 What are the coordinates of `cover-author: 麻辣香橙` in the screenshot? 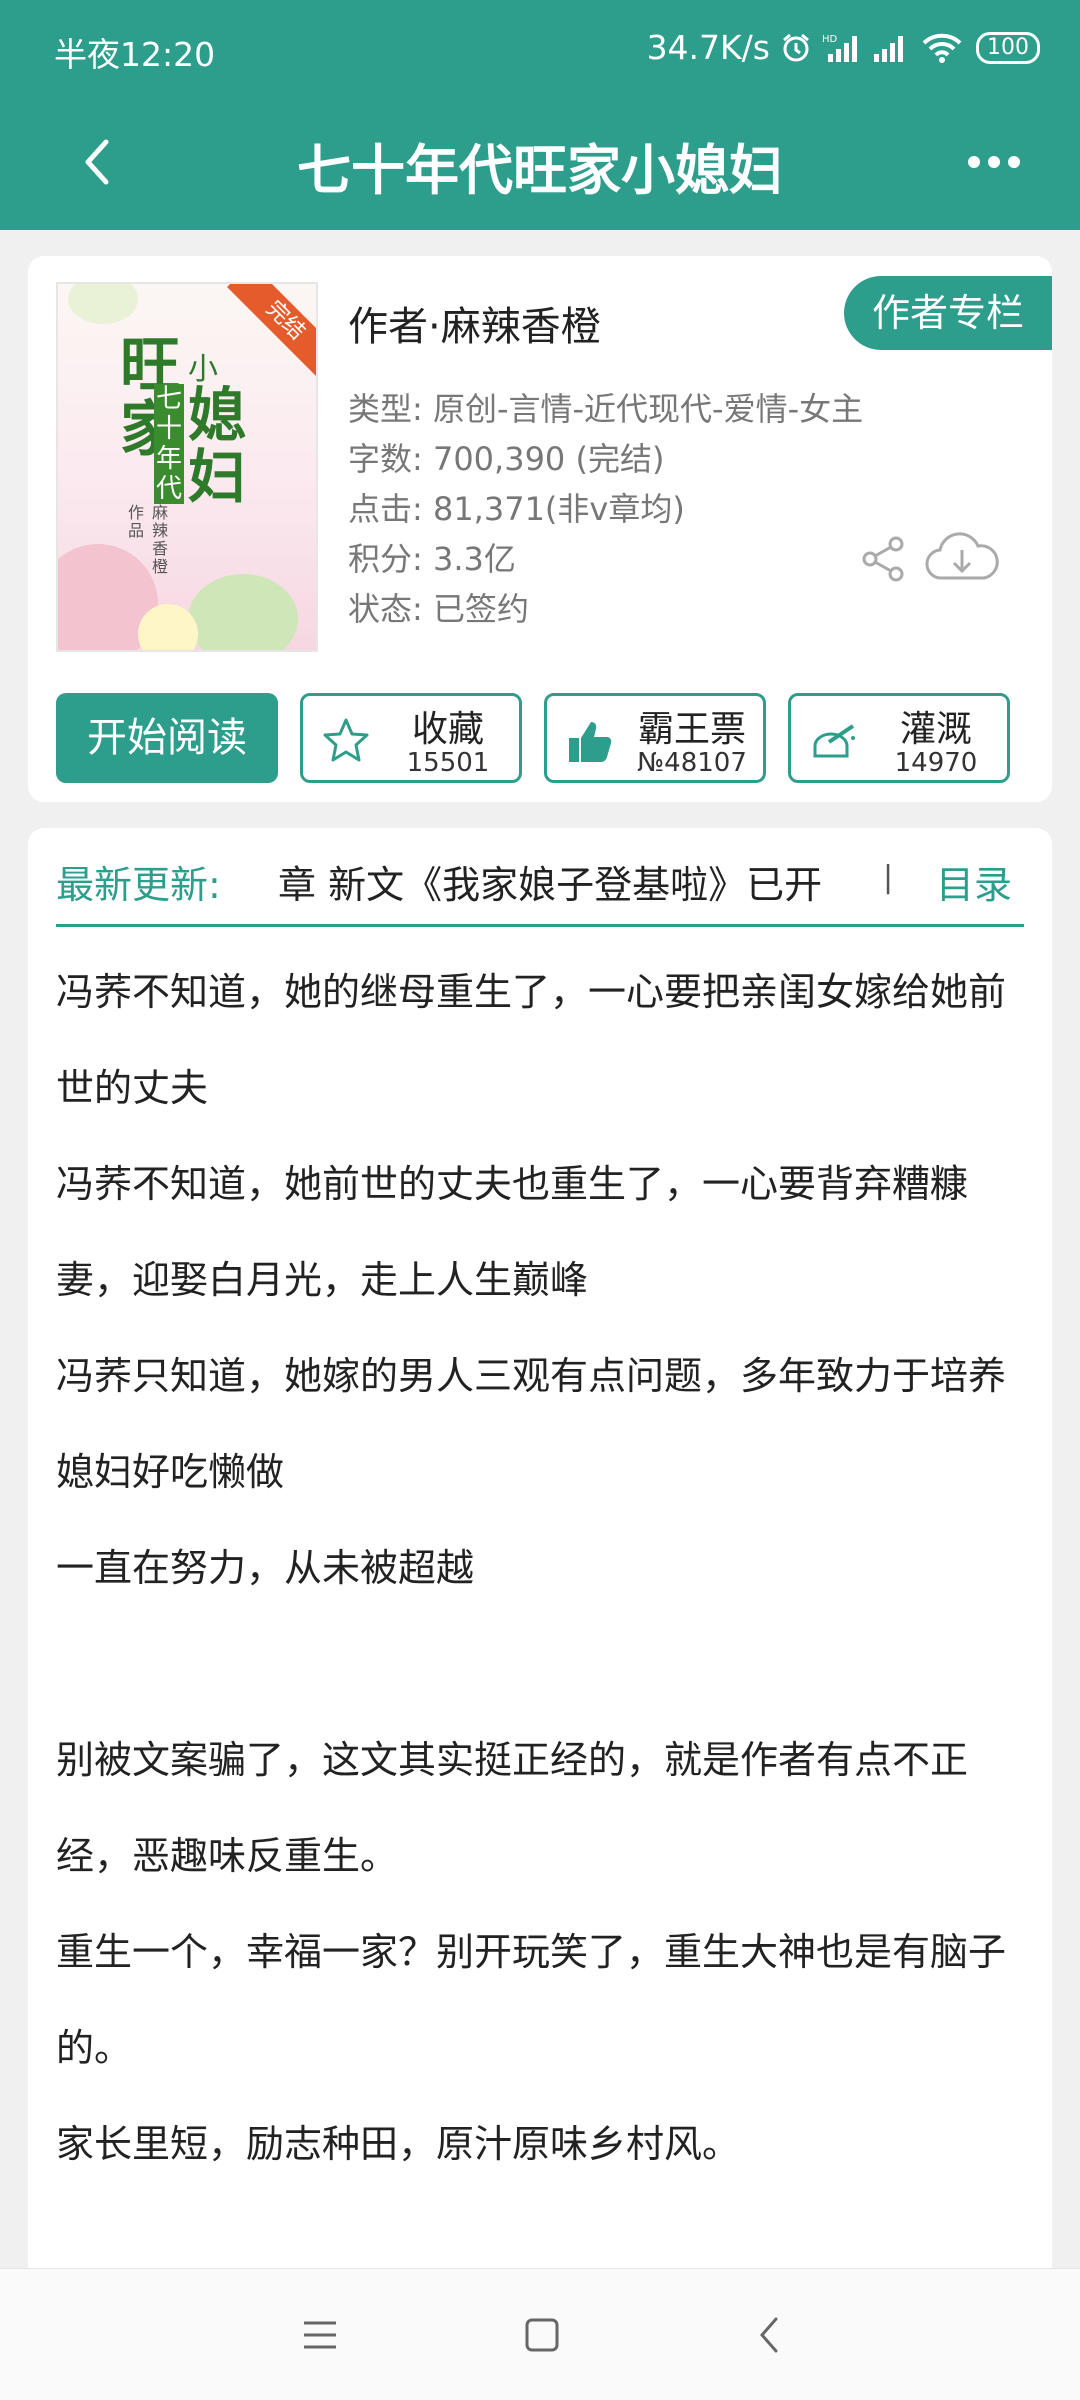 It's located at (160, 539).